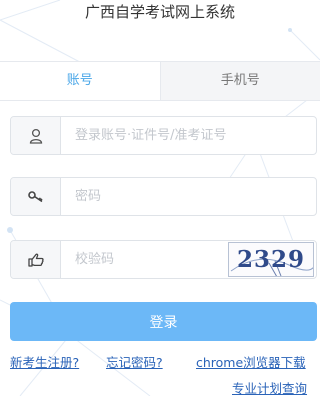 This screenshot has height=396, width=320. Describe the element at coordinates (44, 361) in the screenshot. I see `register-link: 新考生注册?` at that location.